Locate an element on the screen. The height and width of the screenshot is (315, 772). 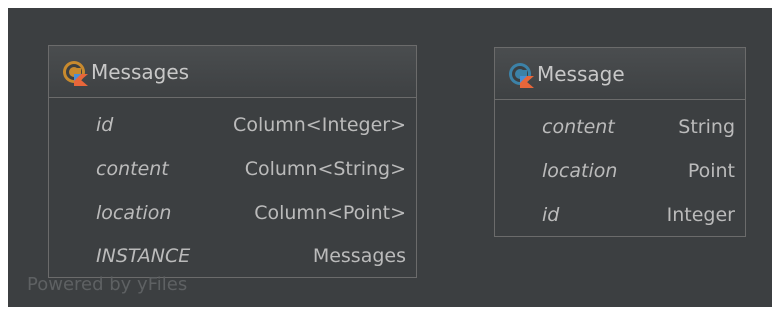
member-type: Point is located at coordinates (711, 171).